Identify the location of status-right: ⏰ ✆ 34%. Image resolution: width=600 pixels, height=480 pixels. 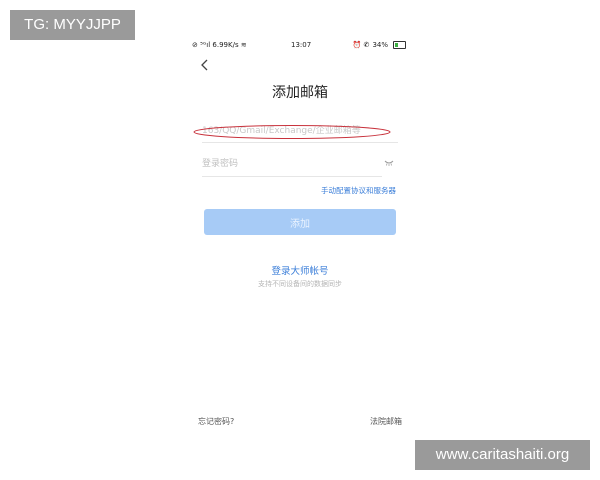
(379, 45).